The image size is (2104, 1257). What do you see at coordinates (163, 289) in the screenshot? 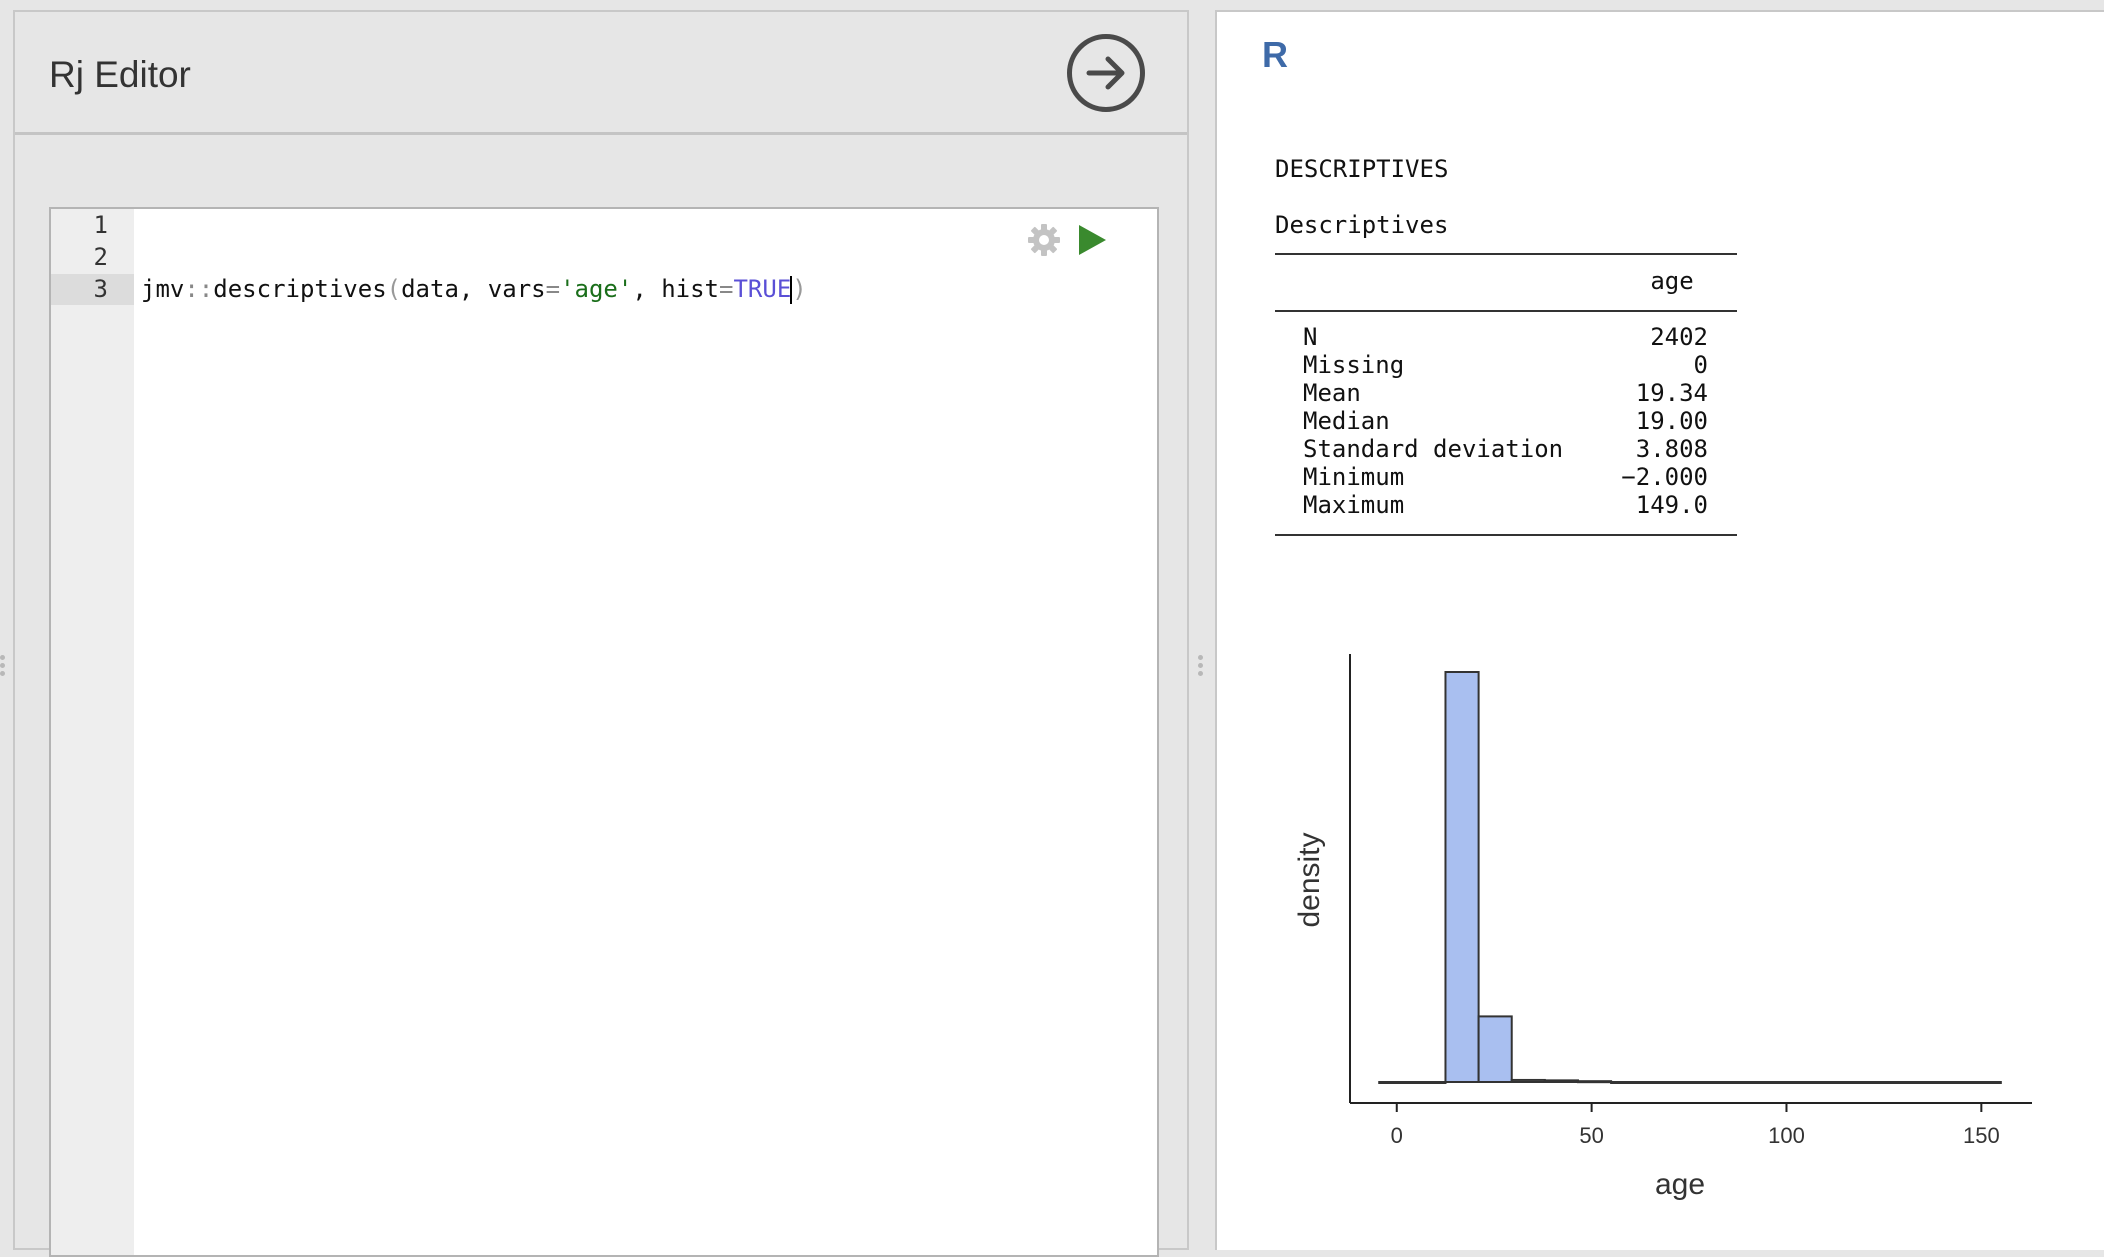
I see `code-token-ns: jmv` at bounding box center [163, 289].